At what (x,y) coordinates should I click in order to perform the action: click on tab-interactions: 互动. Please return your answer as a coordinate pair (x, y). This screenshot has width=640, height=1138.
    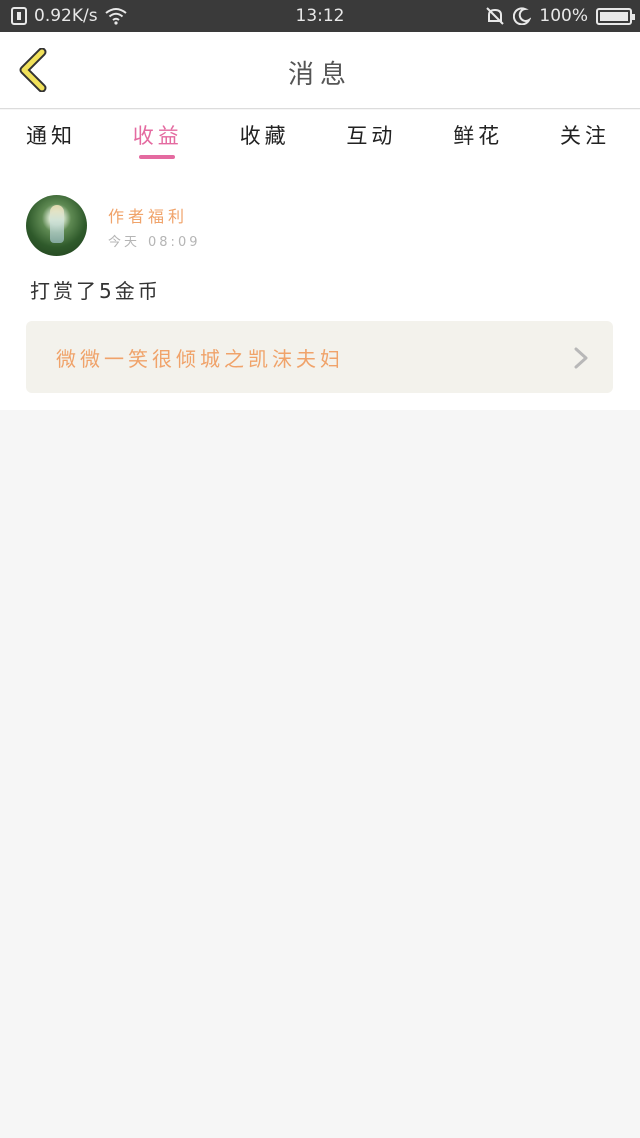
    Looking at the image, I should click on (371, 136).